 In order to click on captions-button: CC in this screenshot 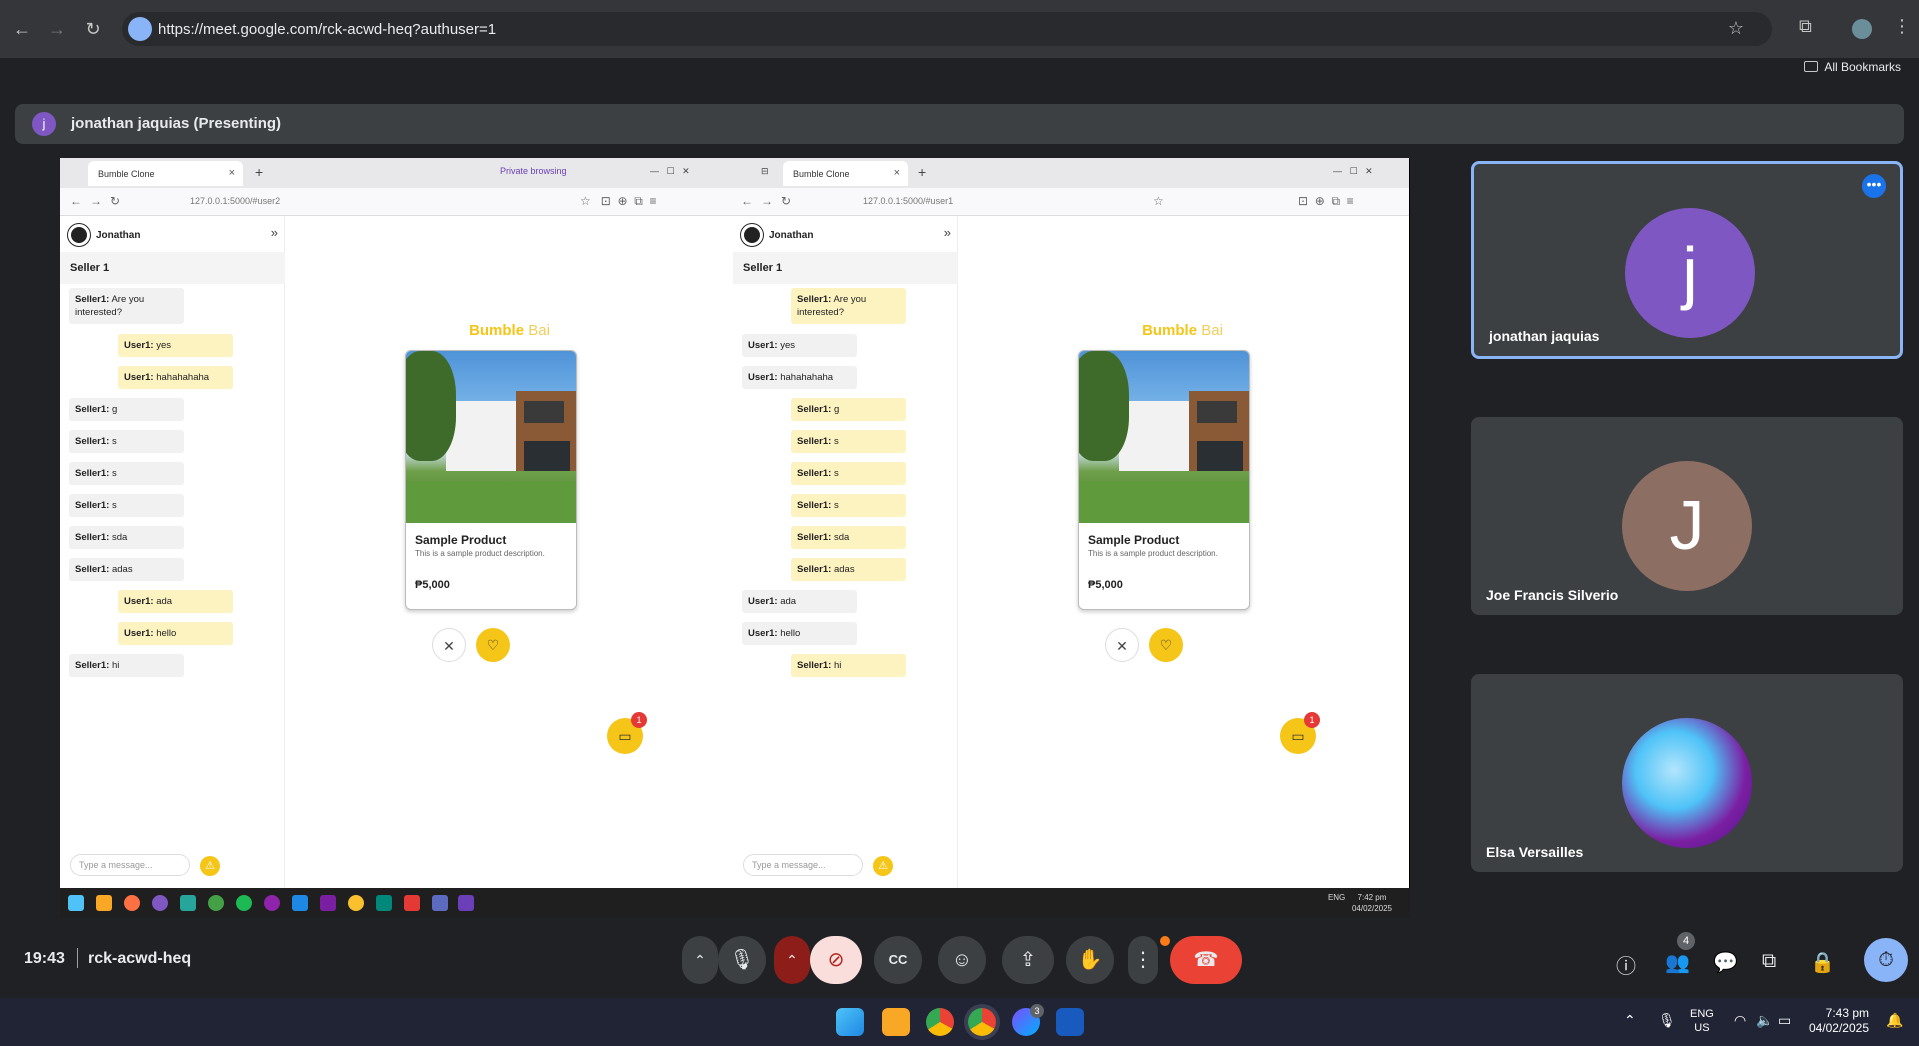, I will do `click(898, 960)`.